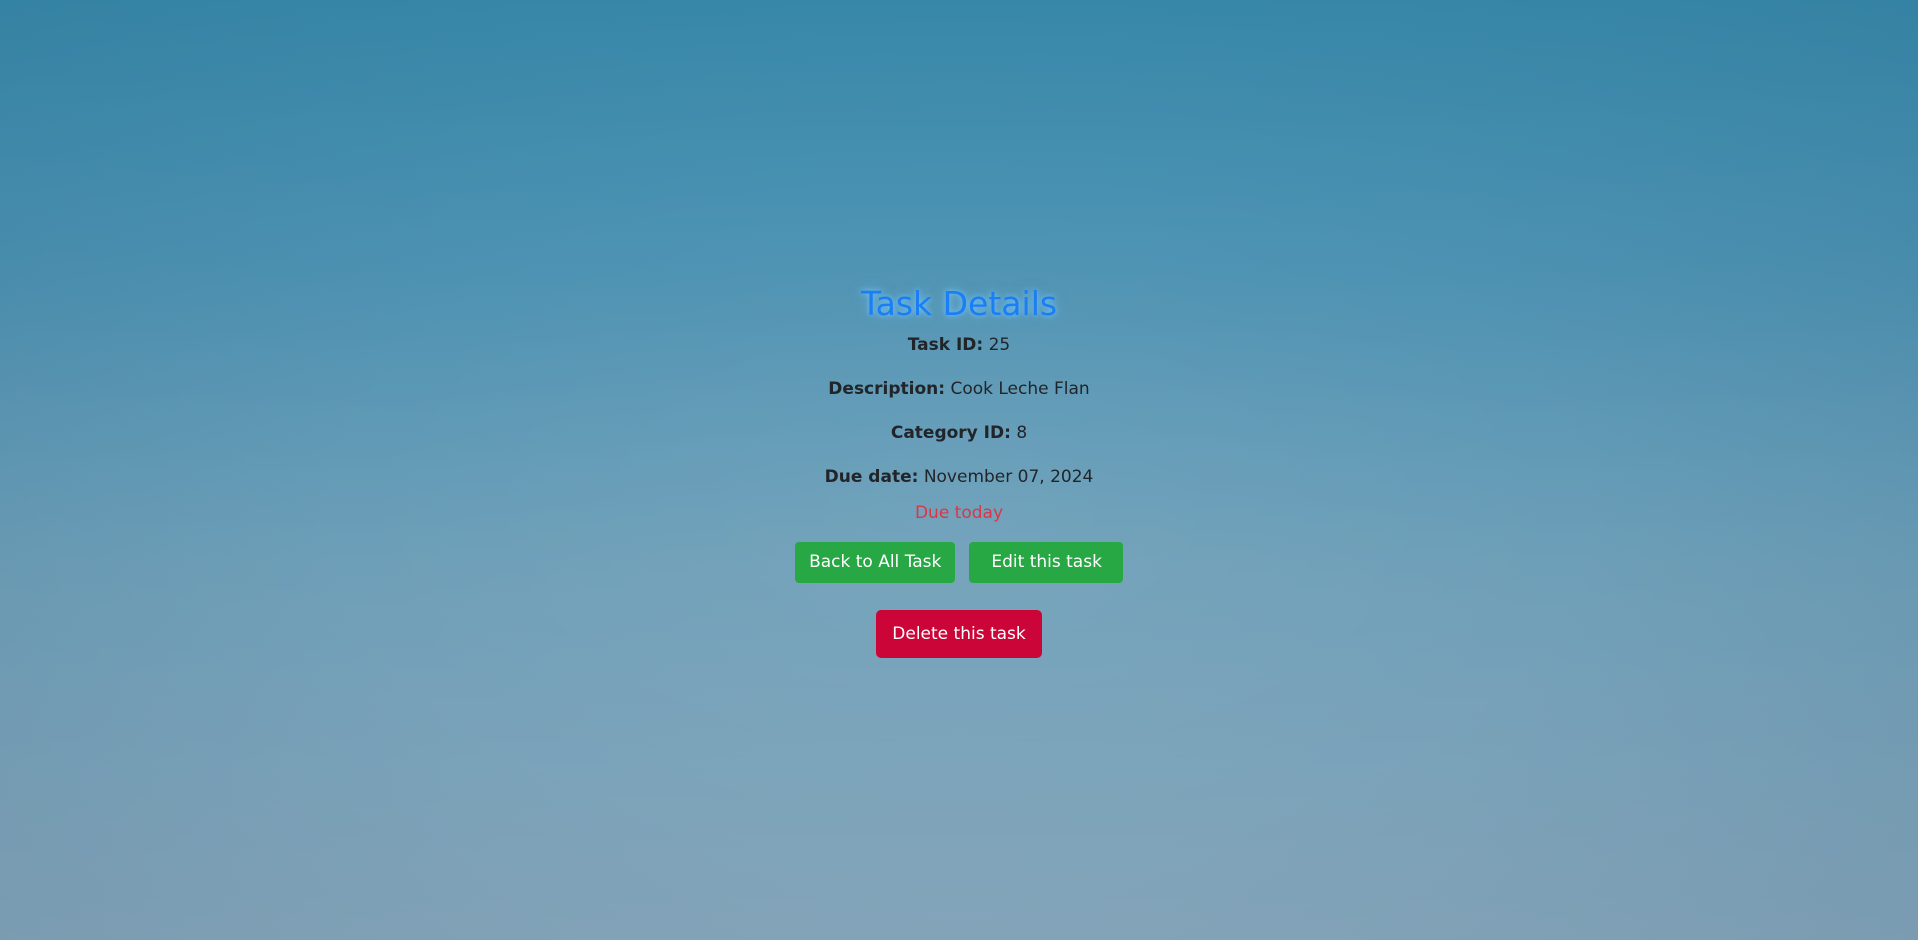 The width and height of the screenshot is (1918, 940). What do you see at coordinates (1008, 477) in the screenshot?
I see `due-date-value: November 07, 2024` at bounding box center [1008, 477].